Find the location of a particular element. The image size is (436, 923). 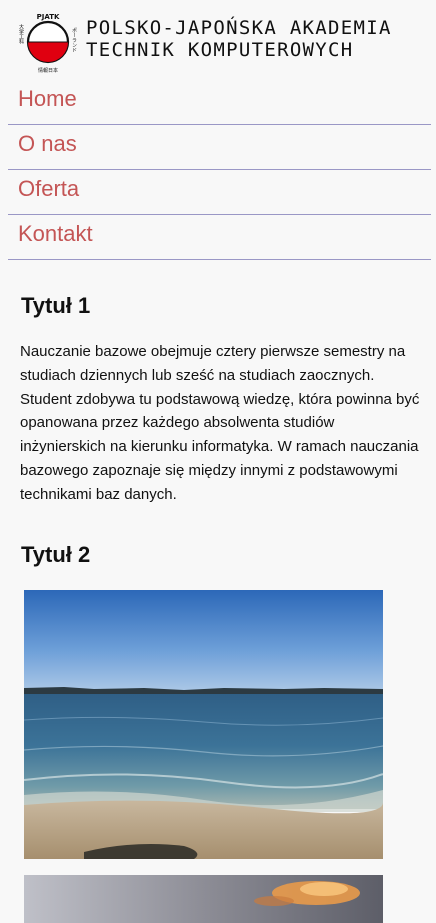

nav-link-o-nas: O nas is located at coordinates (47, 144).